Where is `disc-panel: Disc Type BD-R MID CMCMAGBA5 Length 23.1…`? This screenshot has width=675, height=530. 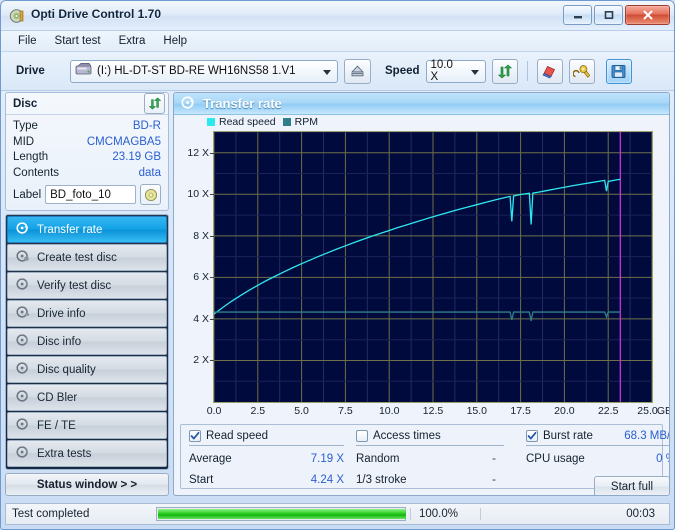 disc-panel: Disc Type BD-R MID CMCMAGBA5 Length 23.1… is located at coordinates (87, 151).